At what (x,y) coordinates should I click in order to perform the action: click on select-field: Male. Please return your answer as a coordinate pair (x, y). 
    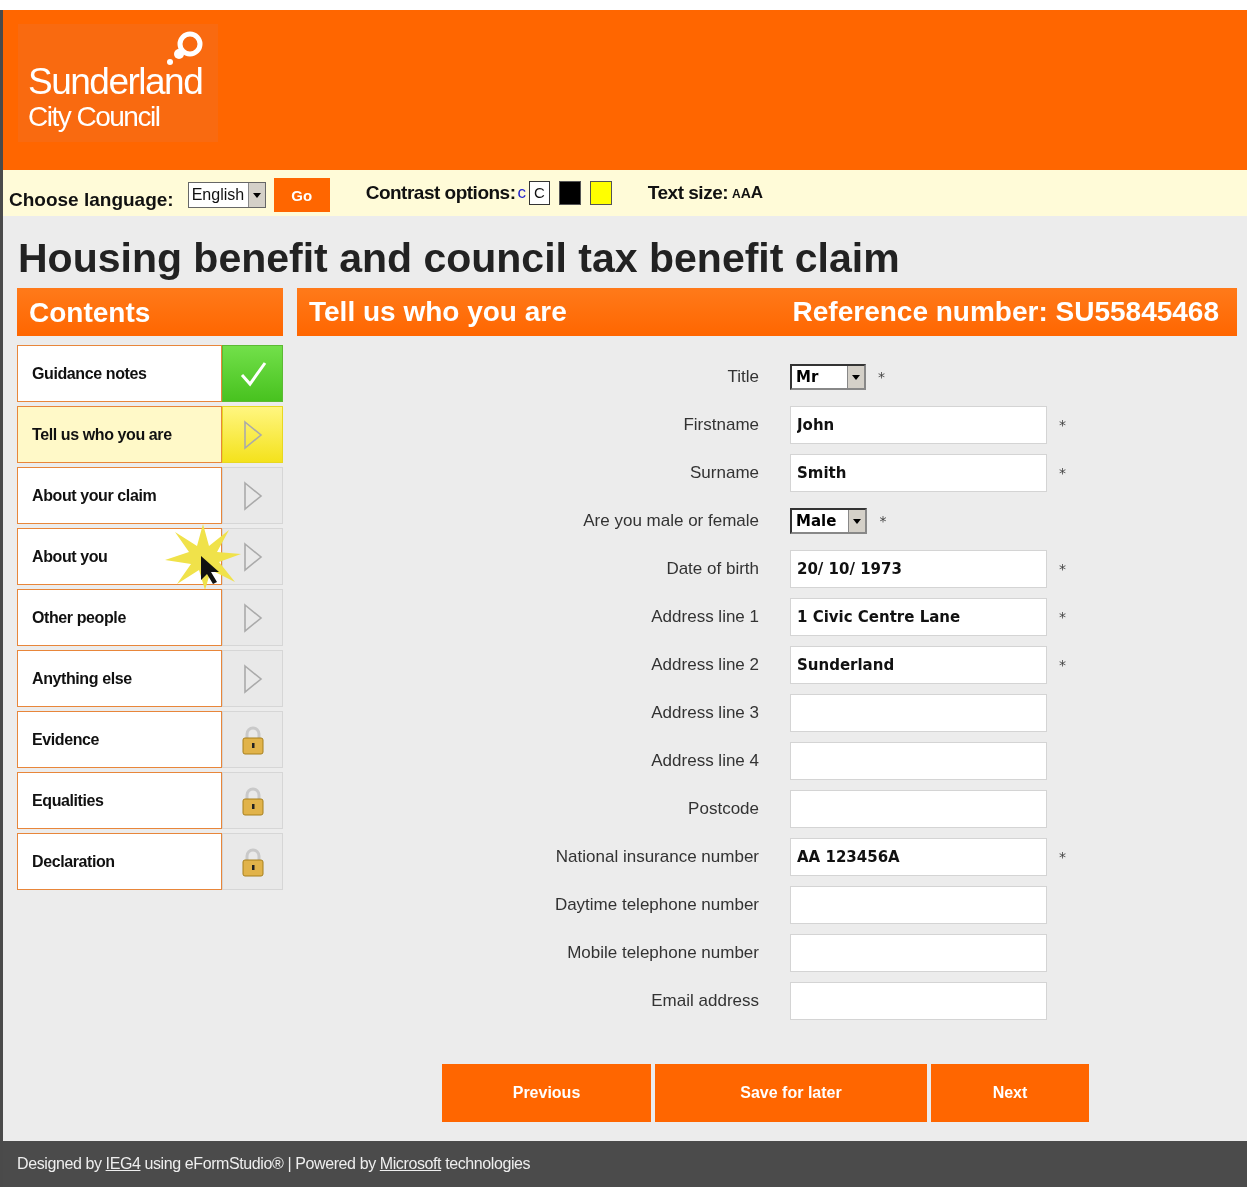
    Looking at the image, I should click on (829, 521).